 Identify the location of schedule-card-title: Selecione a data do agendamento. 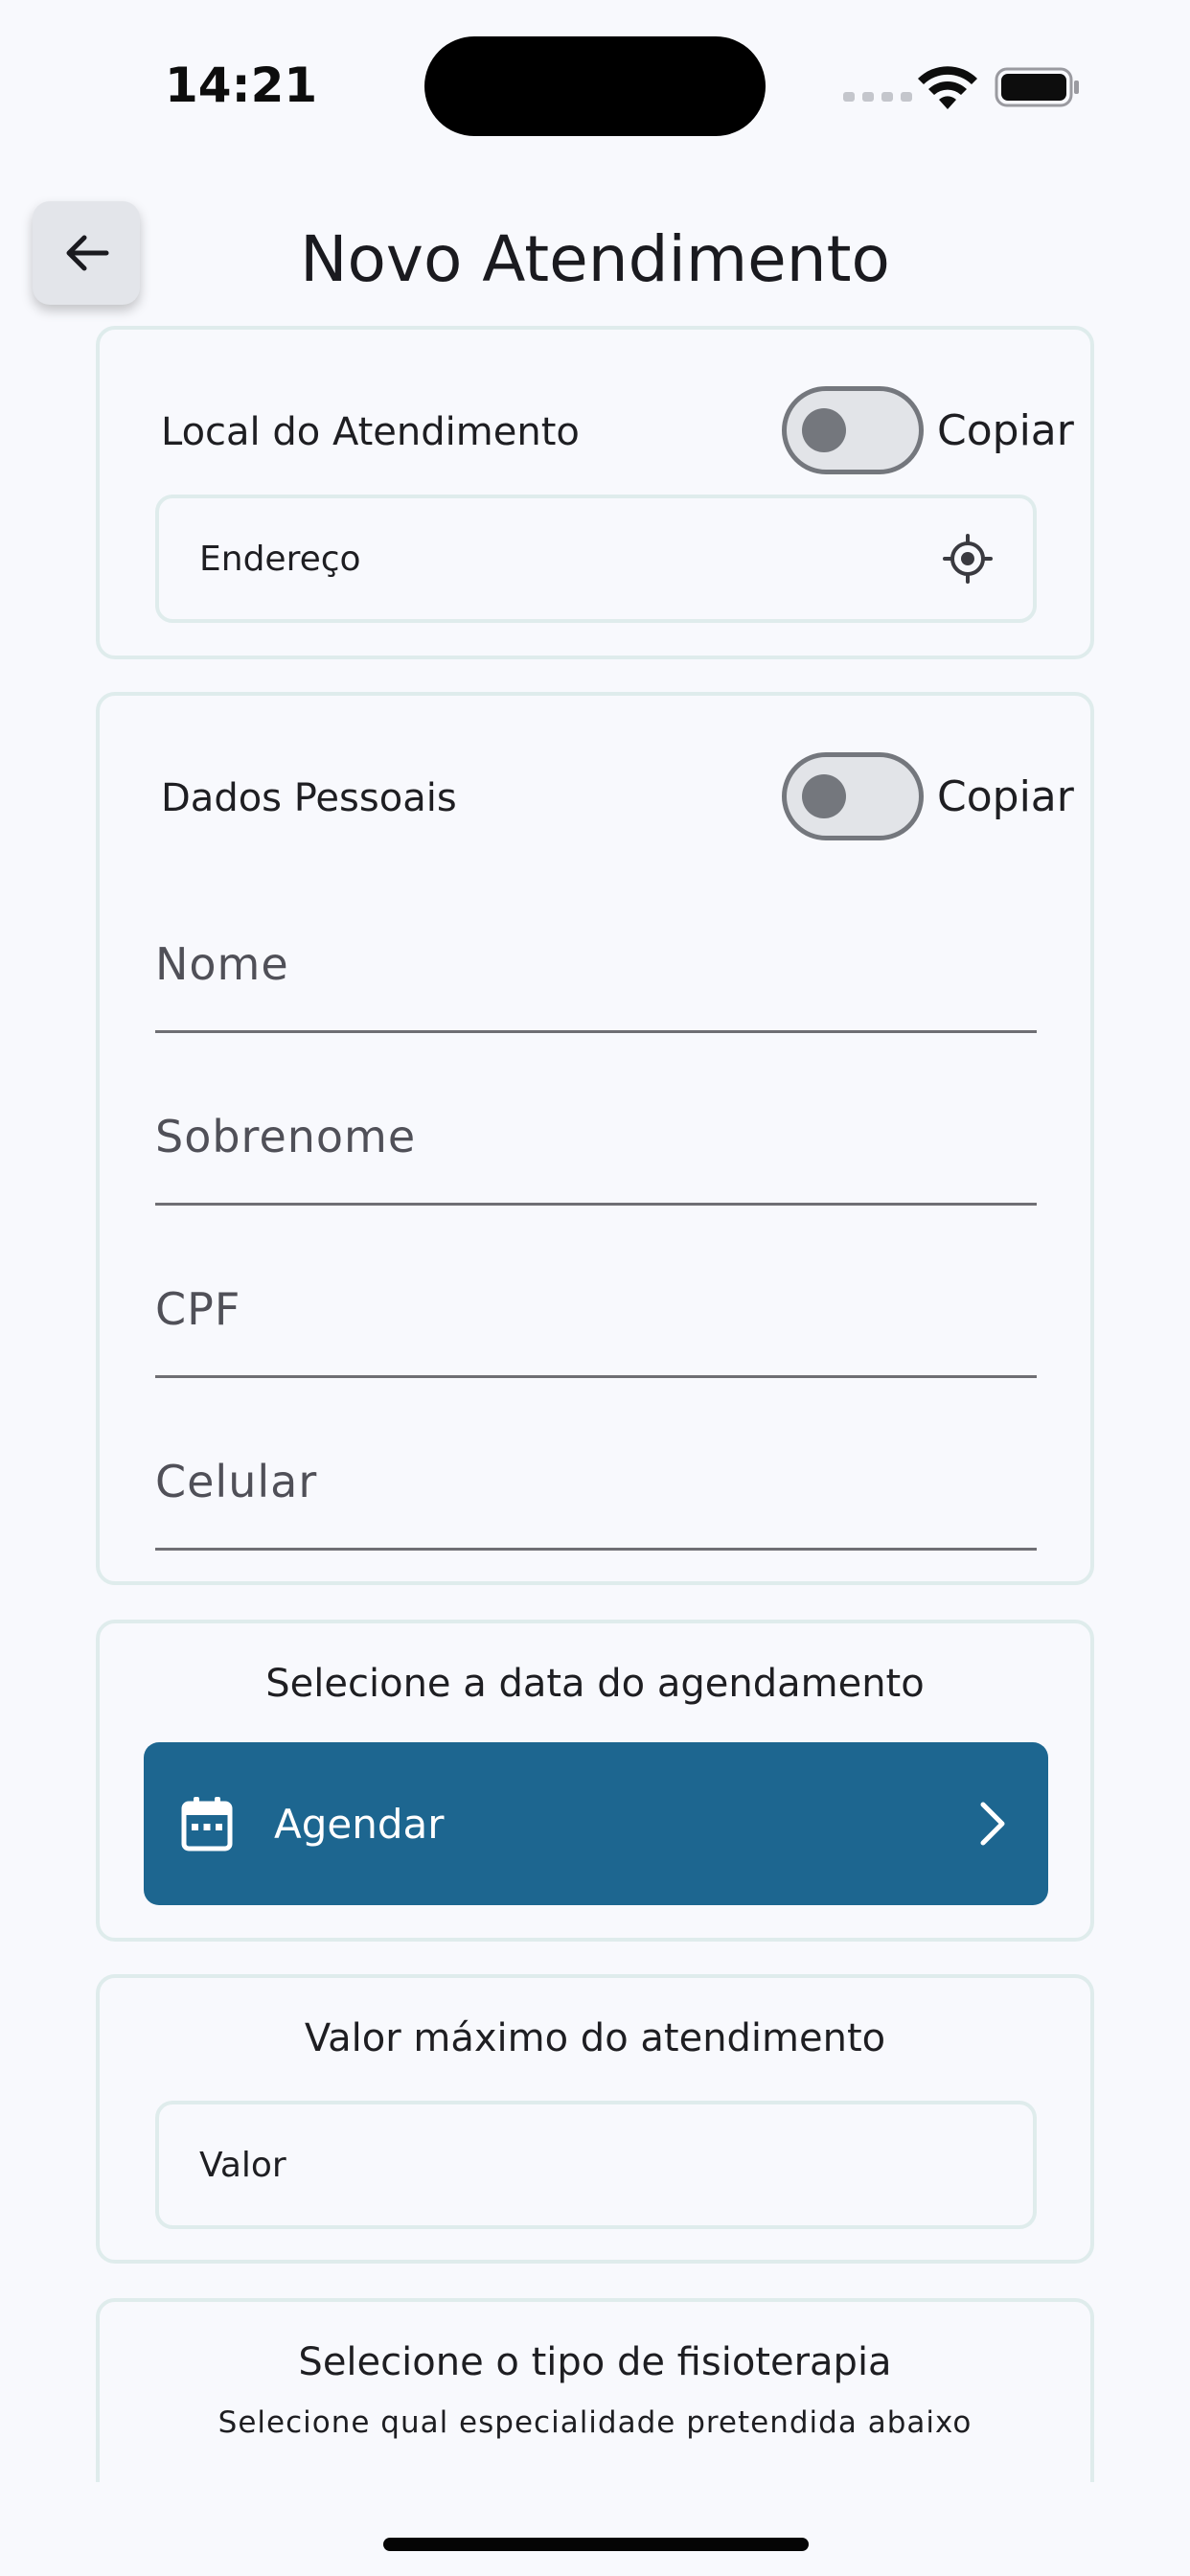
(595, 1684).